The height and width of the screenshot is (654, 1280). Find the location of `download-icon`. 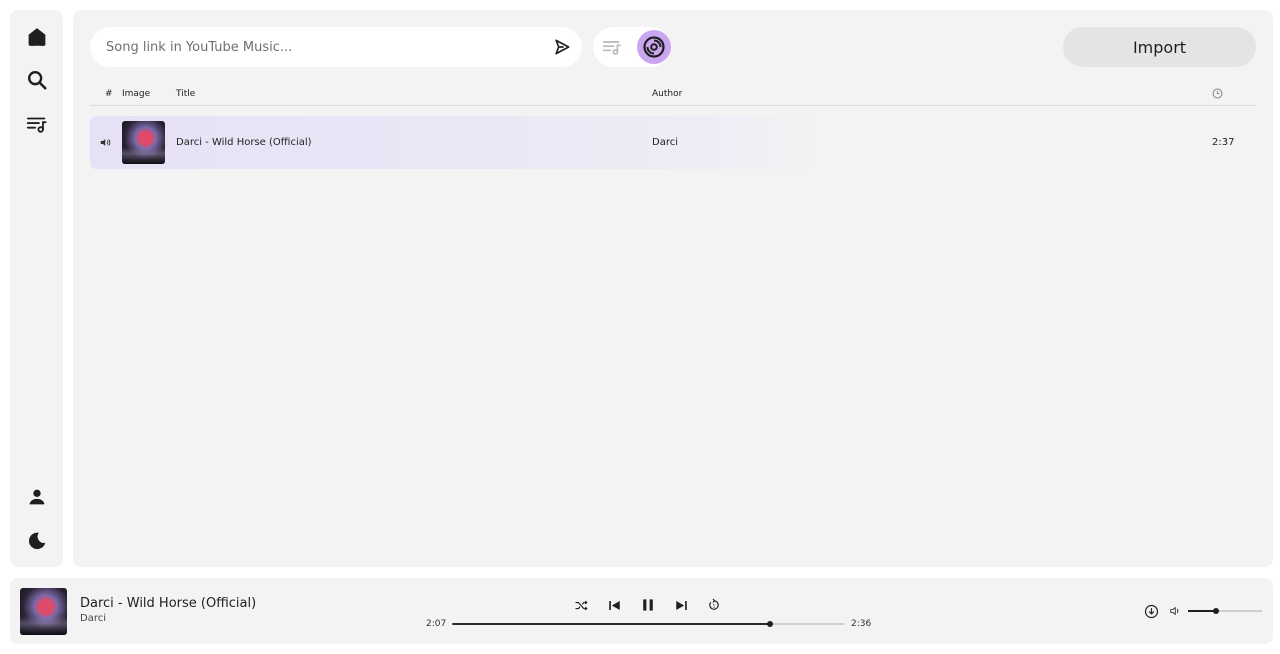

download-icon is located at coordinates (1151, 611).